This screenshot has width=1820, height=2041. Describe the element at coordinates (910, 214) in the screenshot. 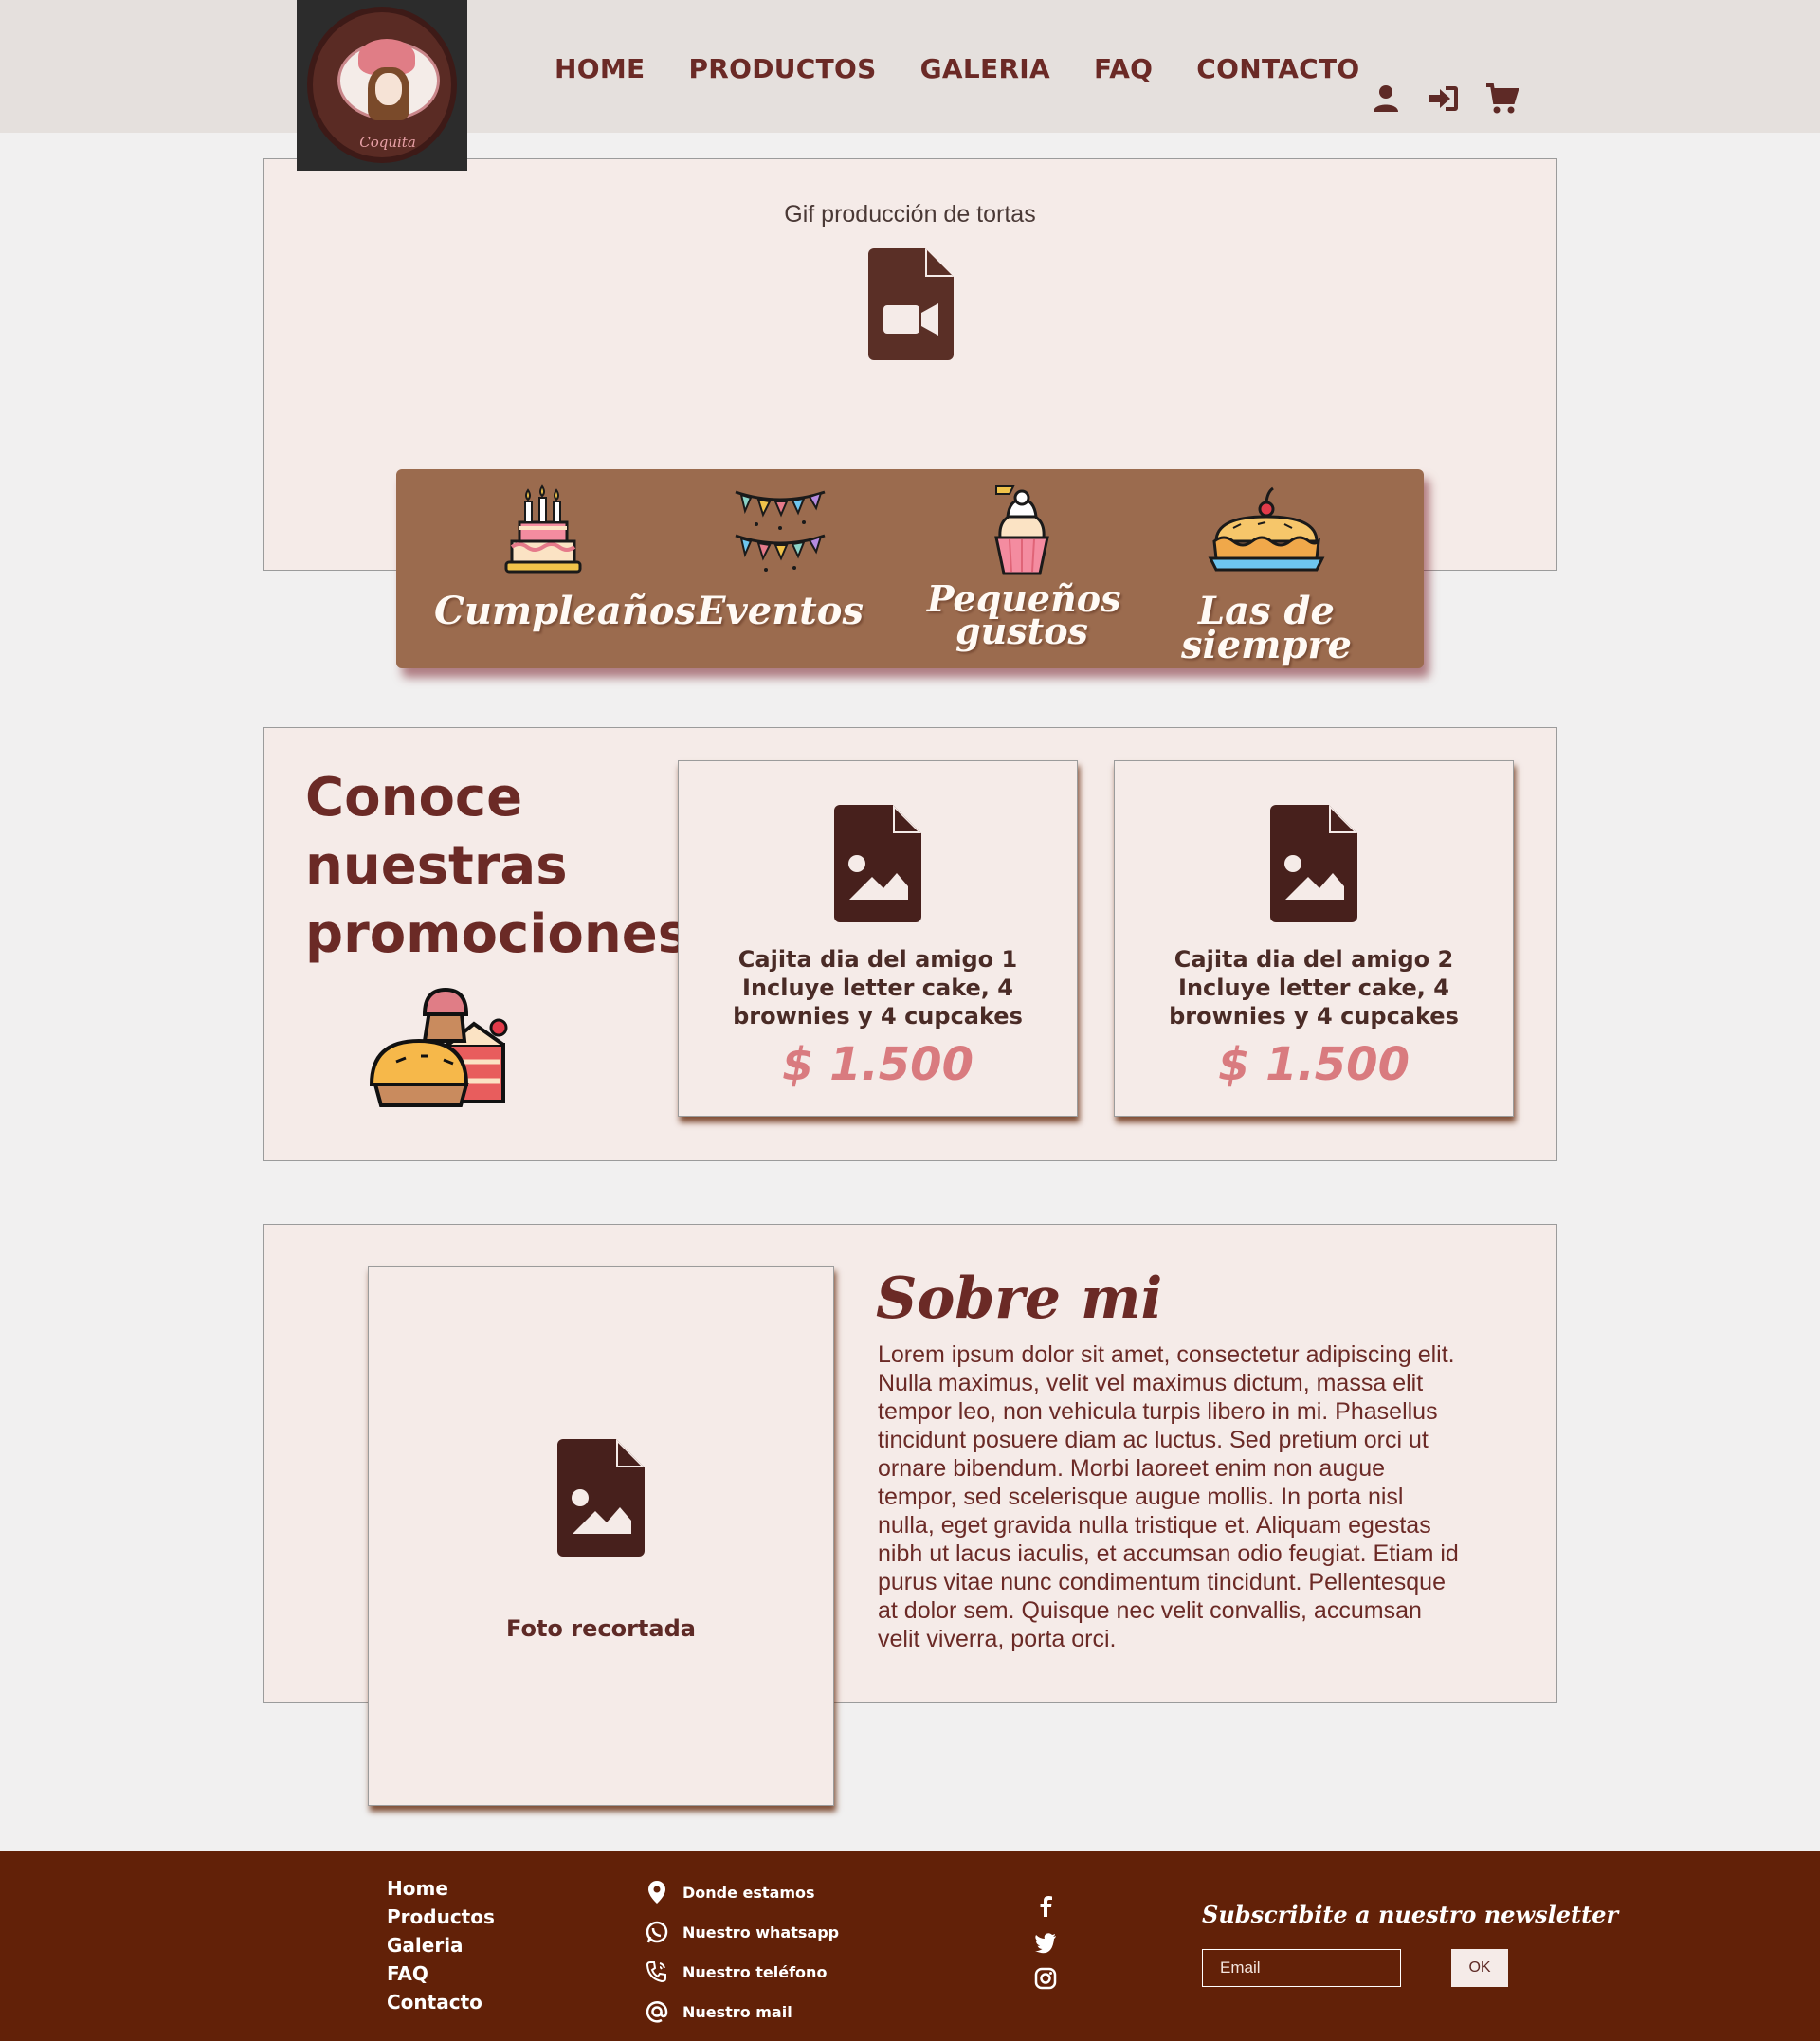

I see `hero-caption: Gif producción de tortas` at that location.